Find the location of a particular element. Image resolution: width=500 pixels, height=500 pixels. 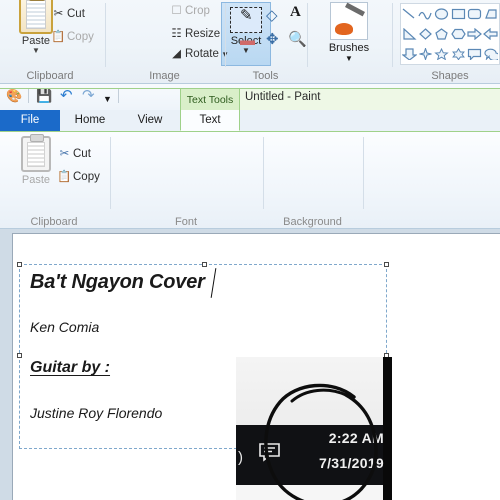

color-picker-icon: ✥ is located at coordinates (272, 39).